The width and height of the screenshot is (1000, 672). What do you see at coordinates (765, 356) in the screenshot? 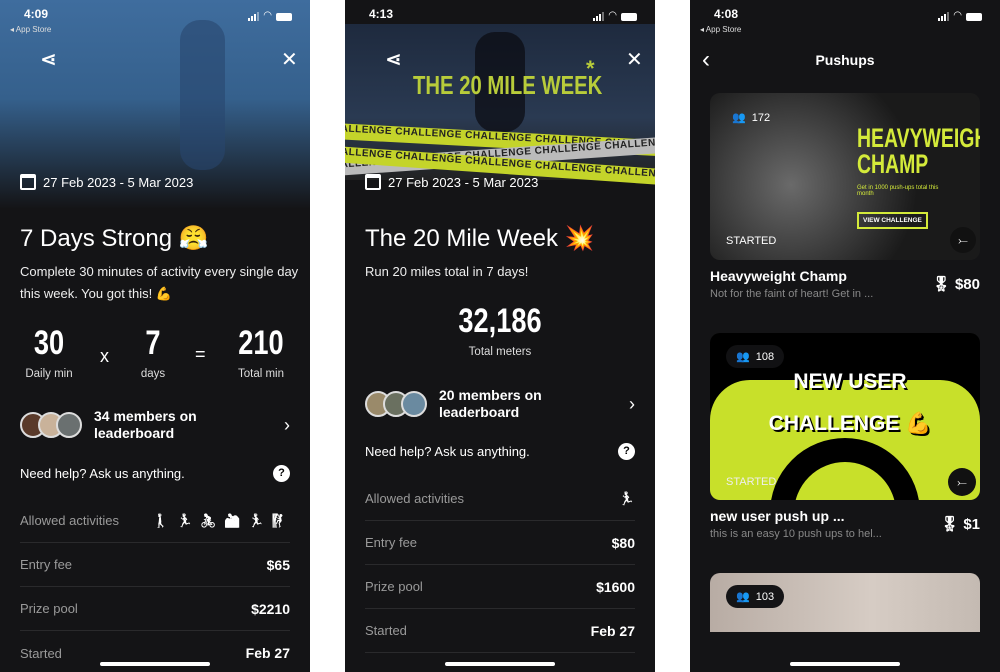
I see `members-count: 108` at bounding box center [765, 356].